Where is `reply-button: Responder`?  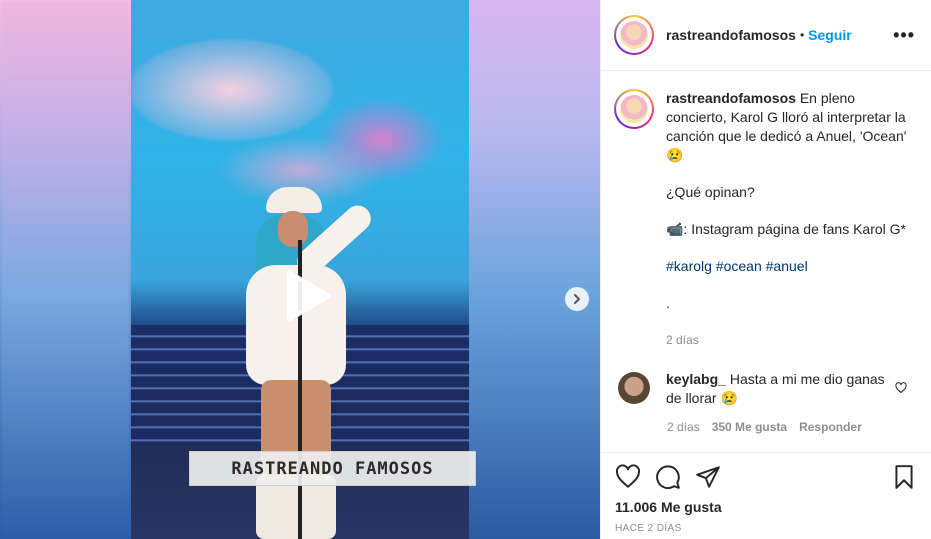 reply-button: Responder is located at coordinates (830, 427).